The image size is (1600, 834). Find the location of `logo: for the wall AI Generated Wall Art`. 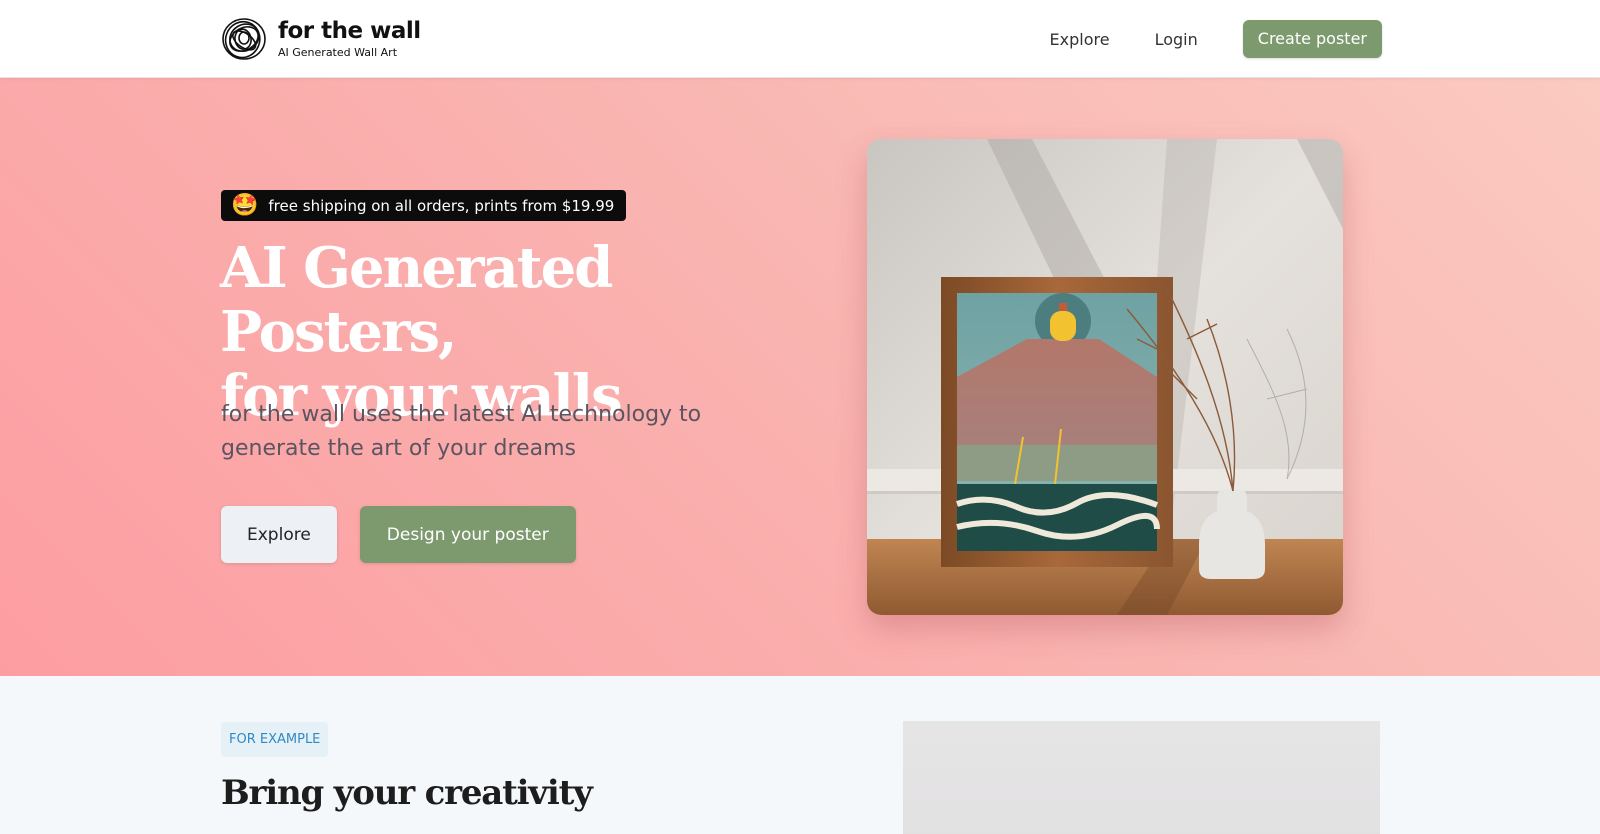

logo: for the wall AI Generated Wall Art is located at coordinates (320, 39).